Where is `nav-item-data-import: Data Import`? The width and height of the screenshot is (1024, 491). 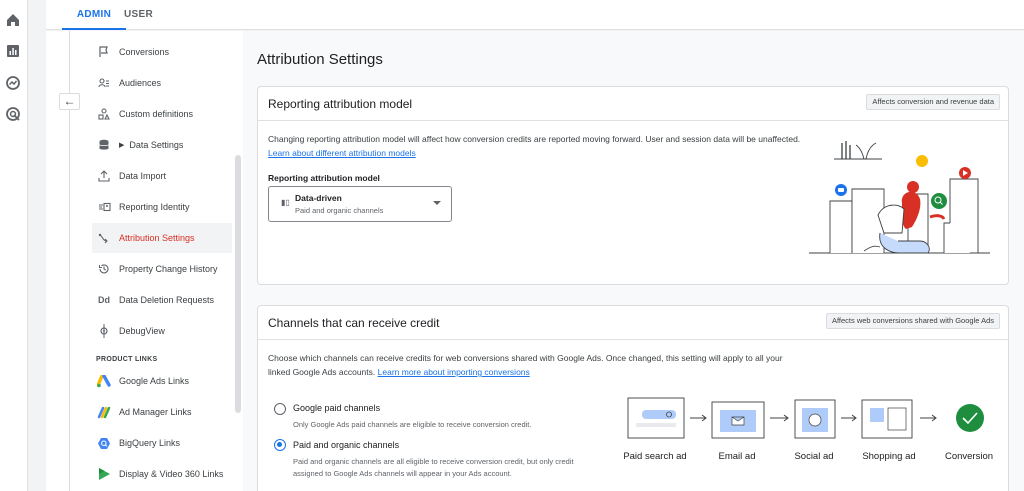
nav-item-data-import: Data Import is located at coordinates (162, 176).